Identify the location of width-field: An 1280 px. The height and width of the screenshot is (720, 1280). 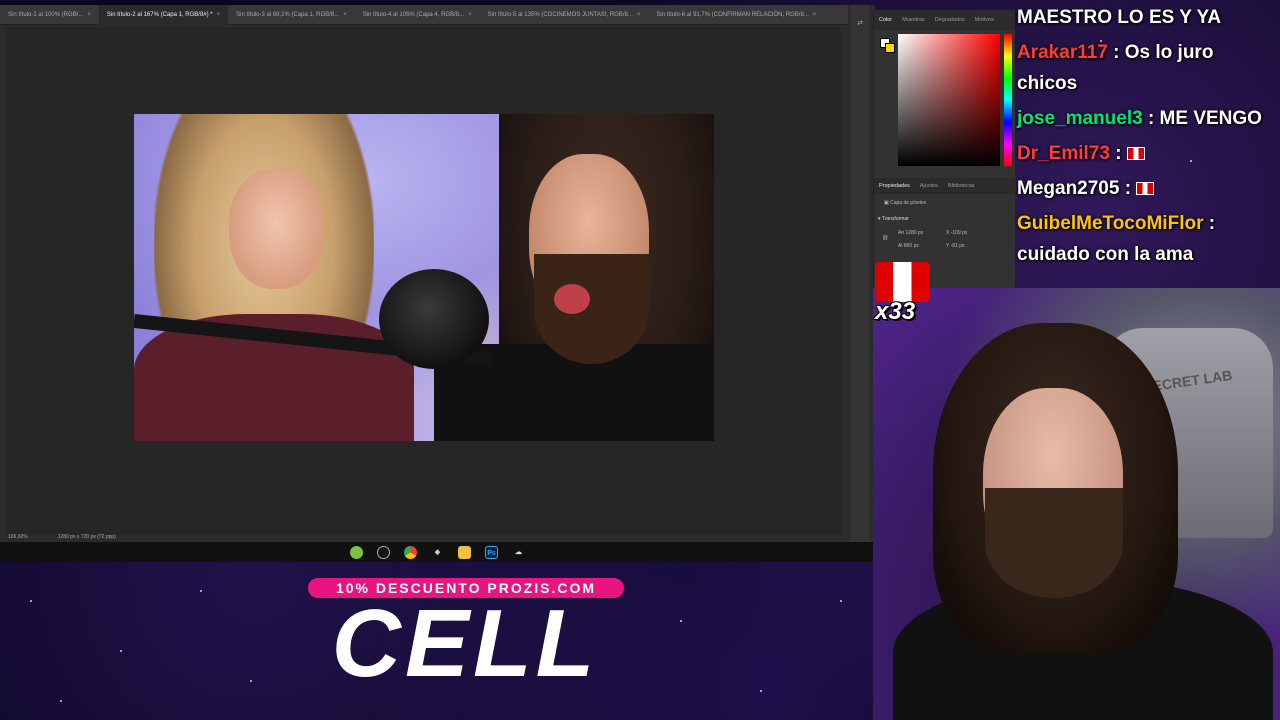
(910, 233).